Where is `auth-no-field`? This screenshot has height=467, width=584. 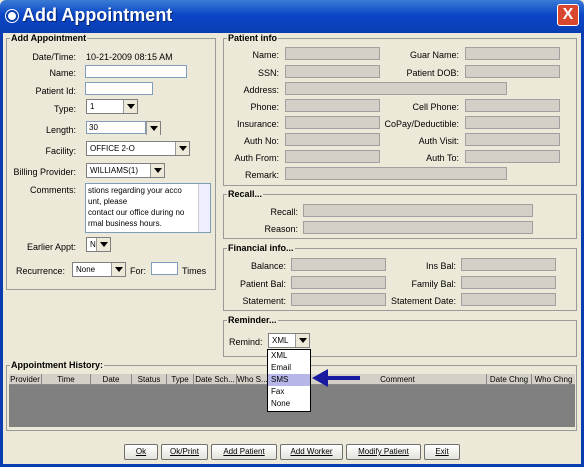 auth-no-field is located at coordinates (332, 139).